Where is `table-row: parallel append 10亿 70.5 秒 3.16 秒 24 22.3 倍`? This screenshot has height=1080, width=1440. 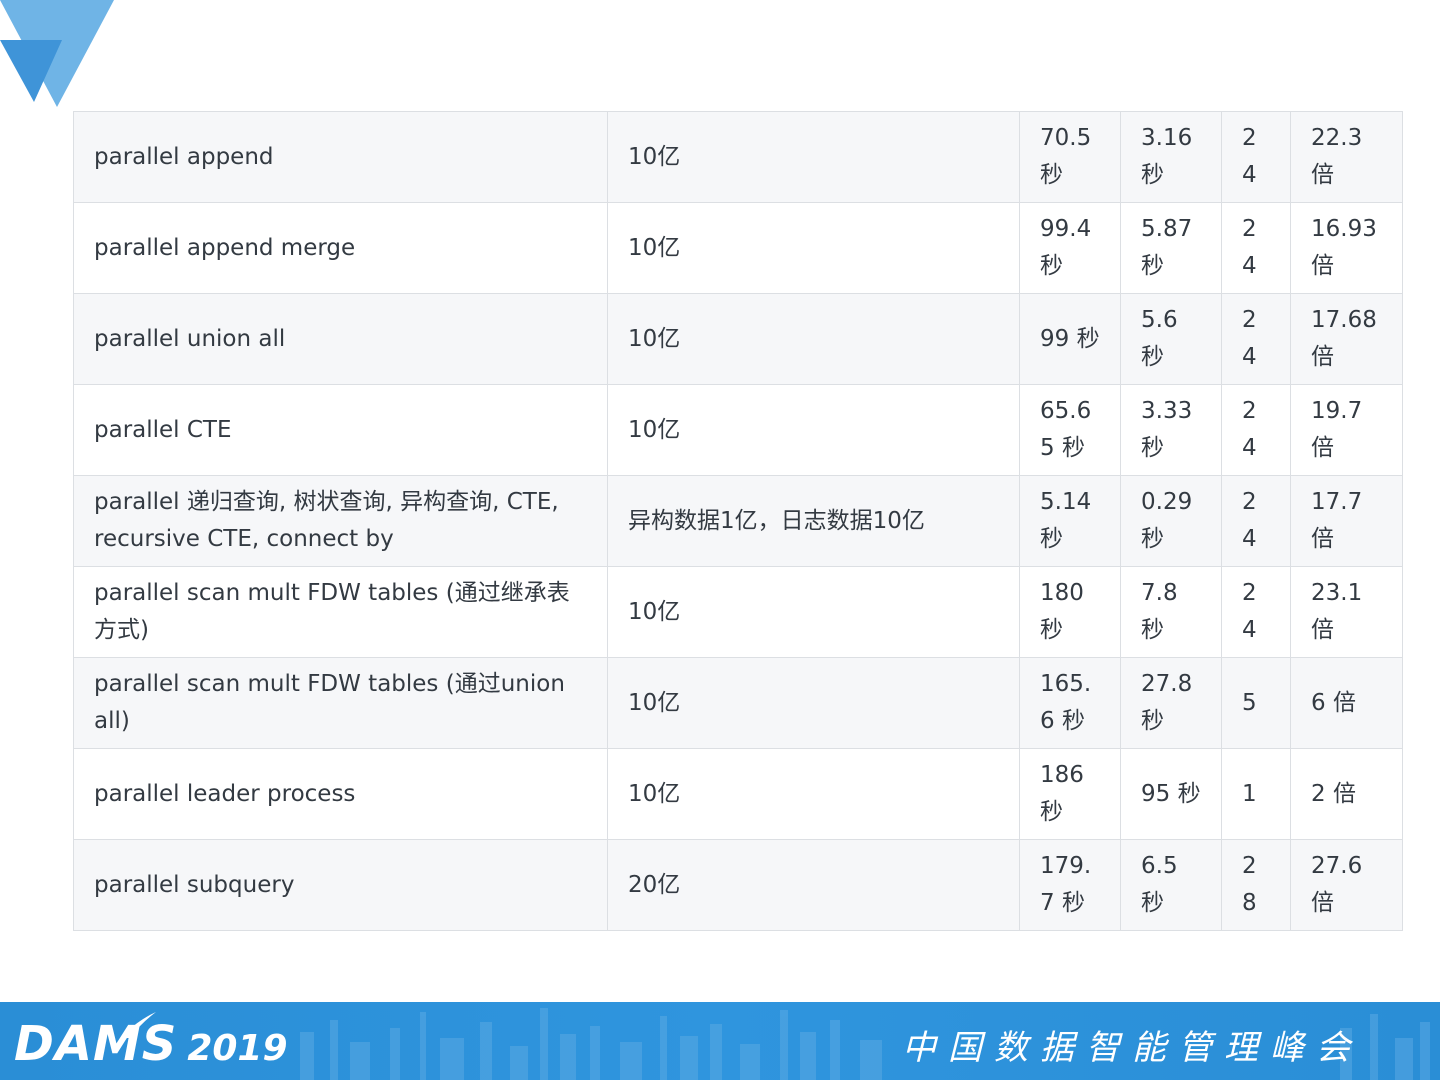
table-row: parallel append 10亿 70.5 秒 3.16 秒 24 22.3 倍 is located at coordinates (738, 157).